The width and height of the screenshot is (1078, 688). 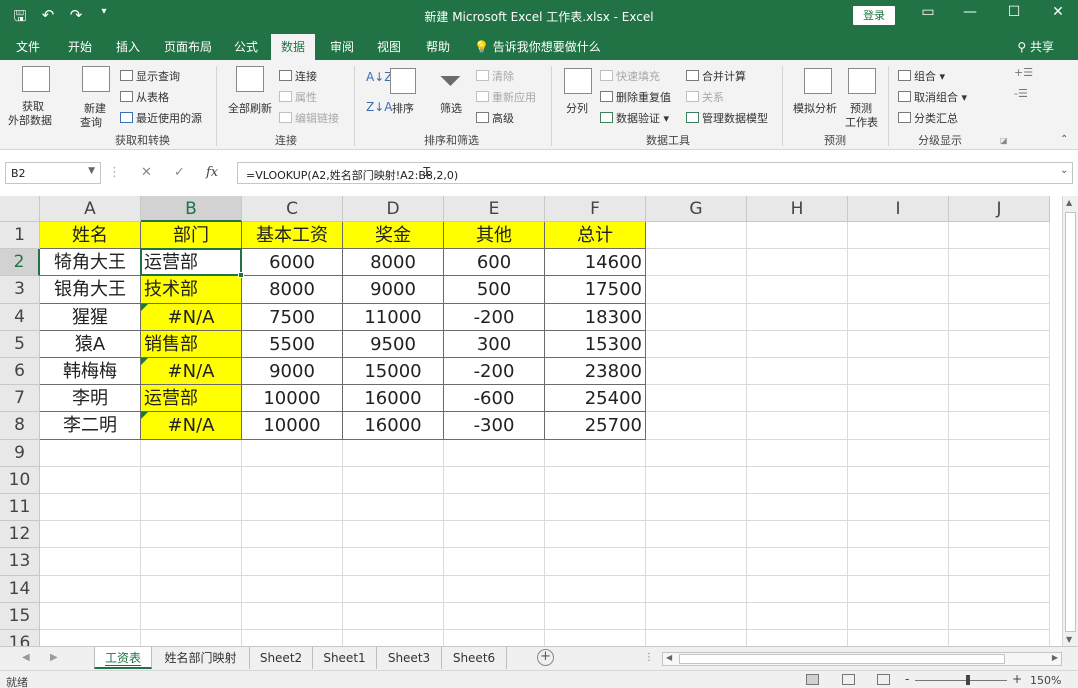 I want to click on cell-A1: 姓名, so click(x=90, y=235).